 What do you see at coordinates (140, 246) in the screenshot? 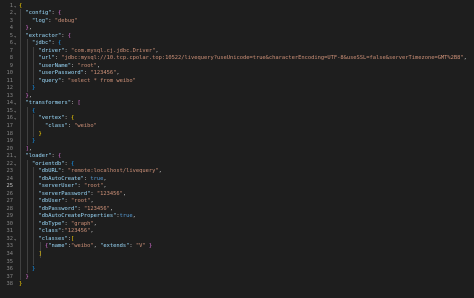
I see `code-token: "V"` at bounding box center [140, 246].